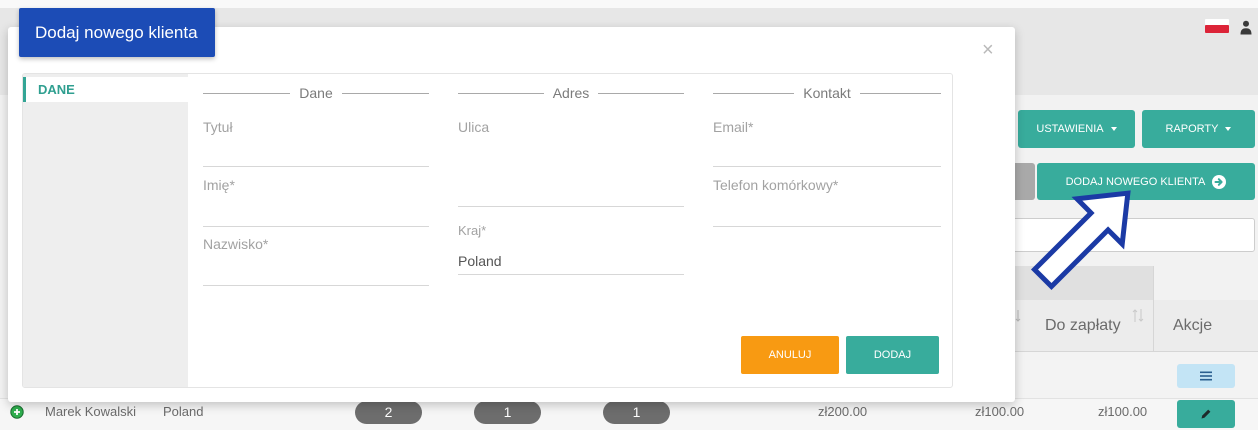 The width and height of the screenshot is (1258, 430). I want to click on legend-text: Adres, so click(571, 93).